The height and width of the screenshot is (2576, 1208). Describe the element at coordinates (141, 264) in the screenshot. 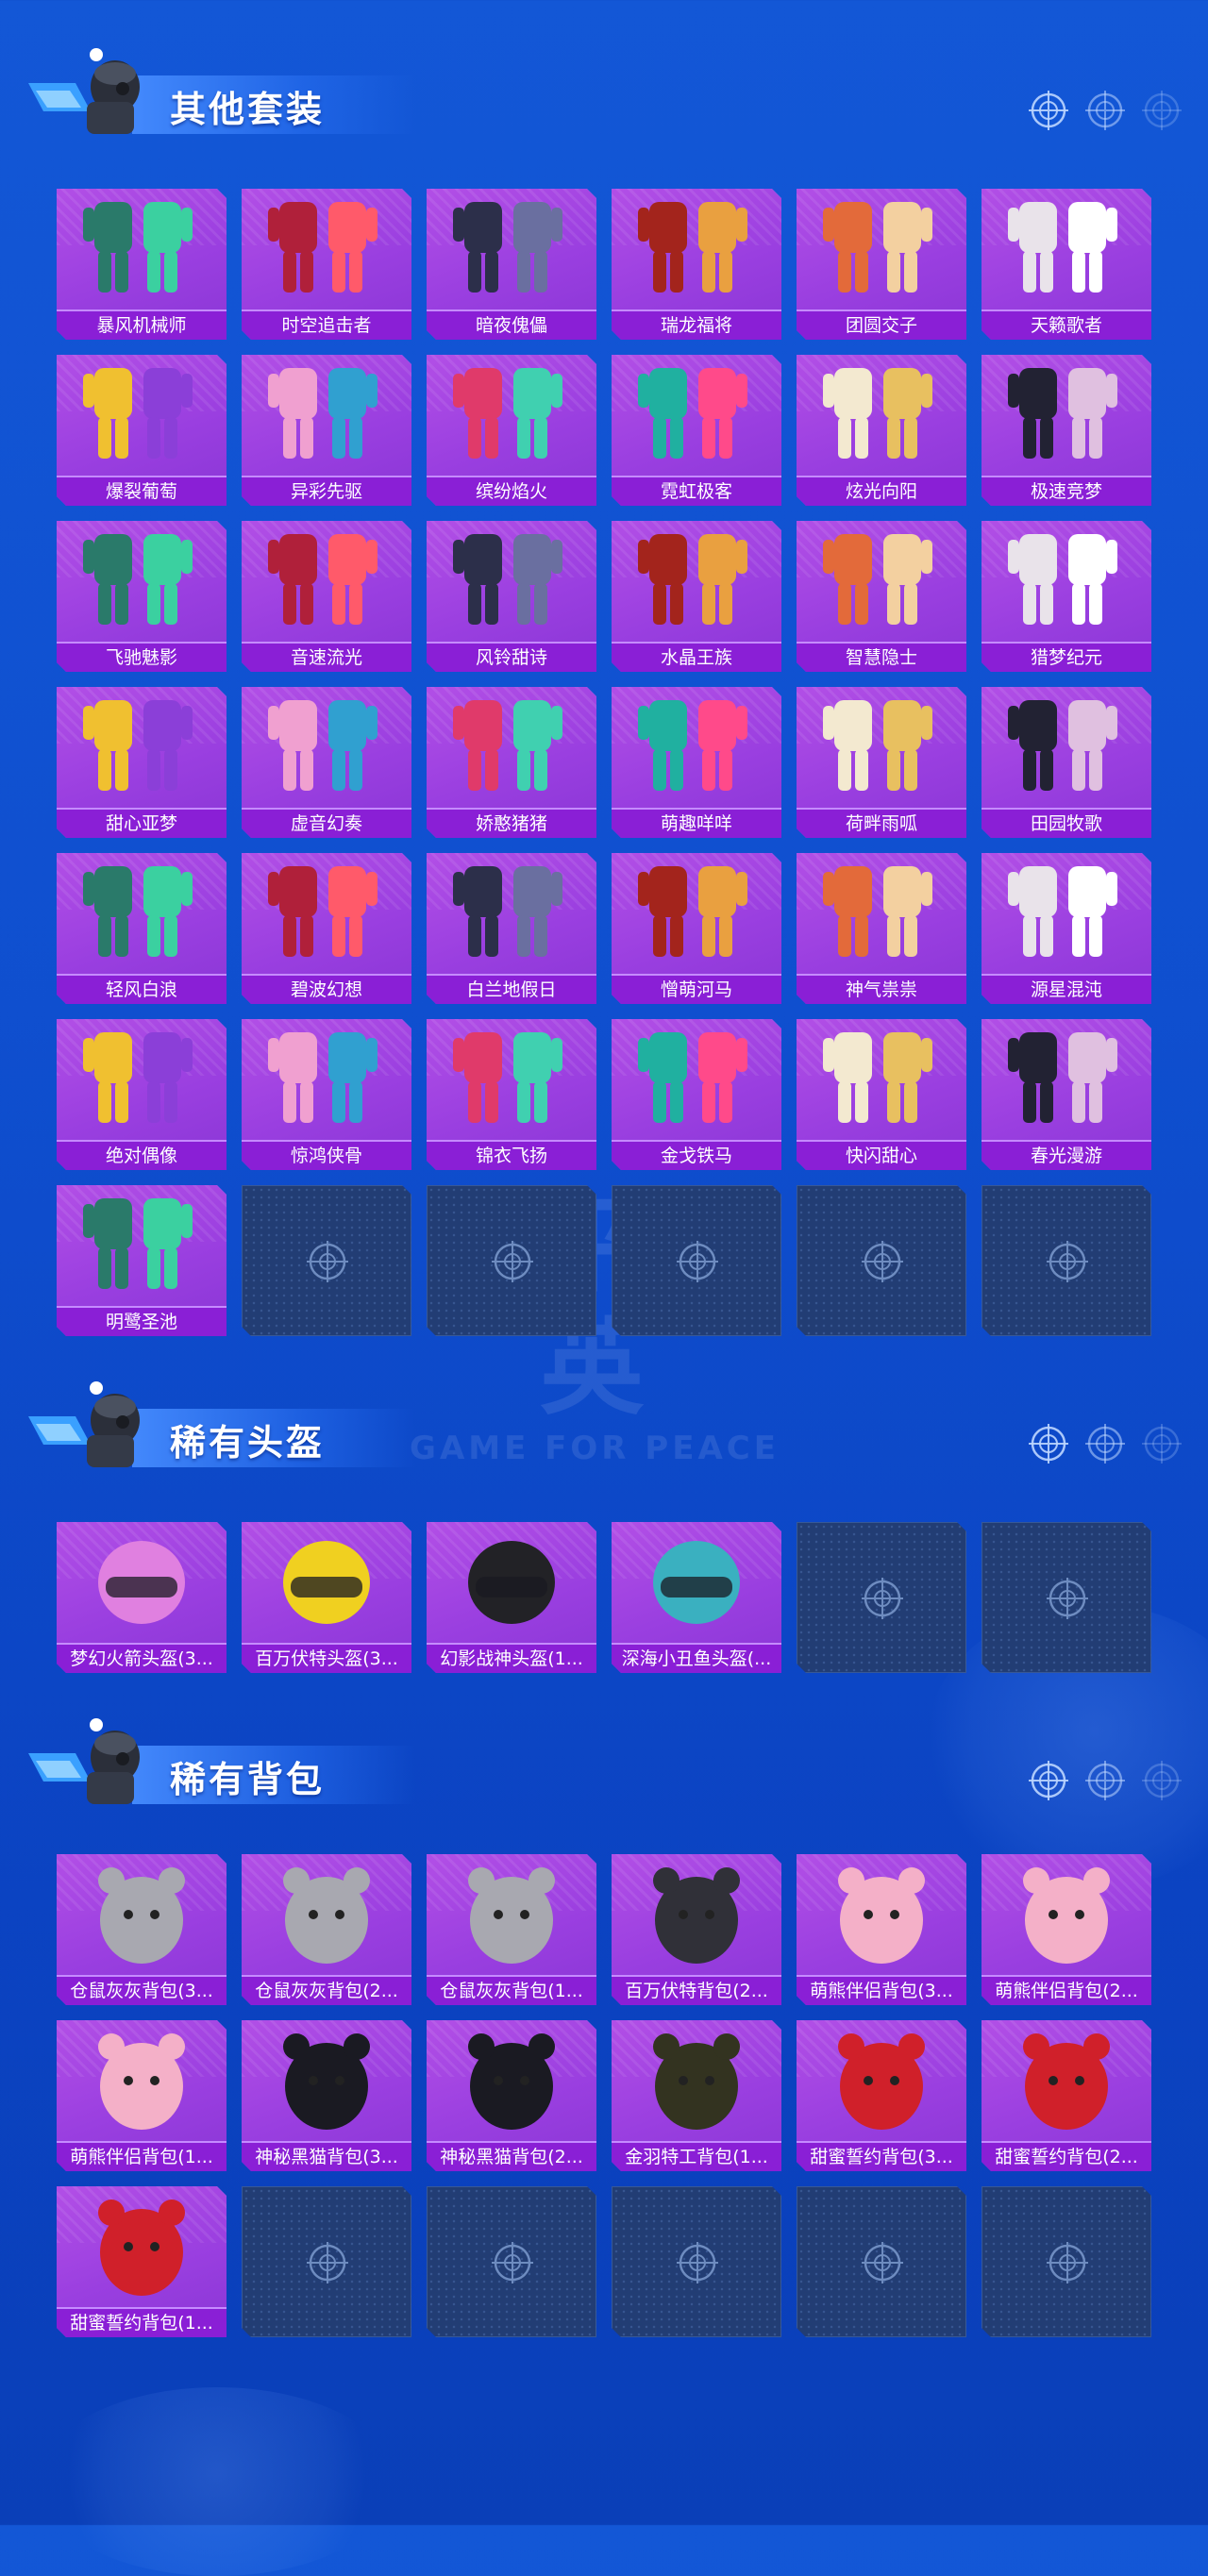

I see `outfit-item: 暴风机械师` at that location.